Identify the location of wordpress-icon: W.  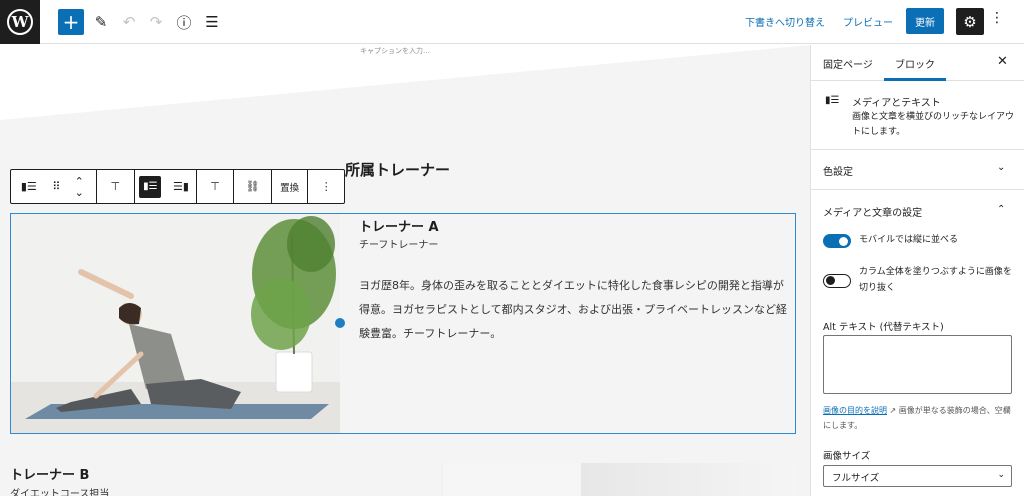
(20, 21).